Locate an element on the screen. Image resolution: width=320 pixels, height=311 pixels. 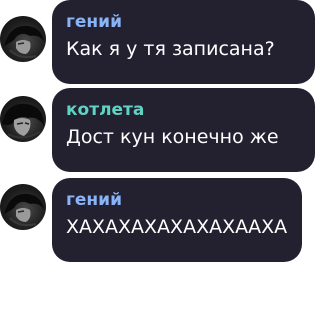
message-text: ХАХАХАХАХАХАХААХА is located at coordinates (177, 227).